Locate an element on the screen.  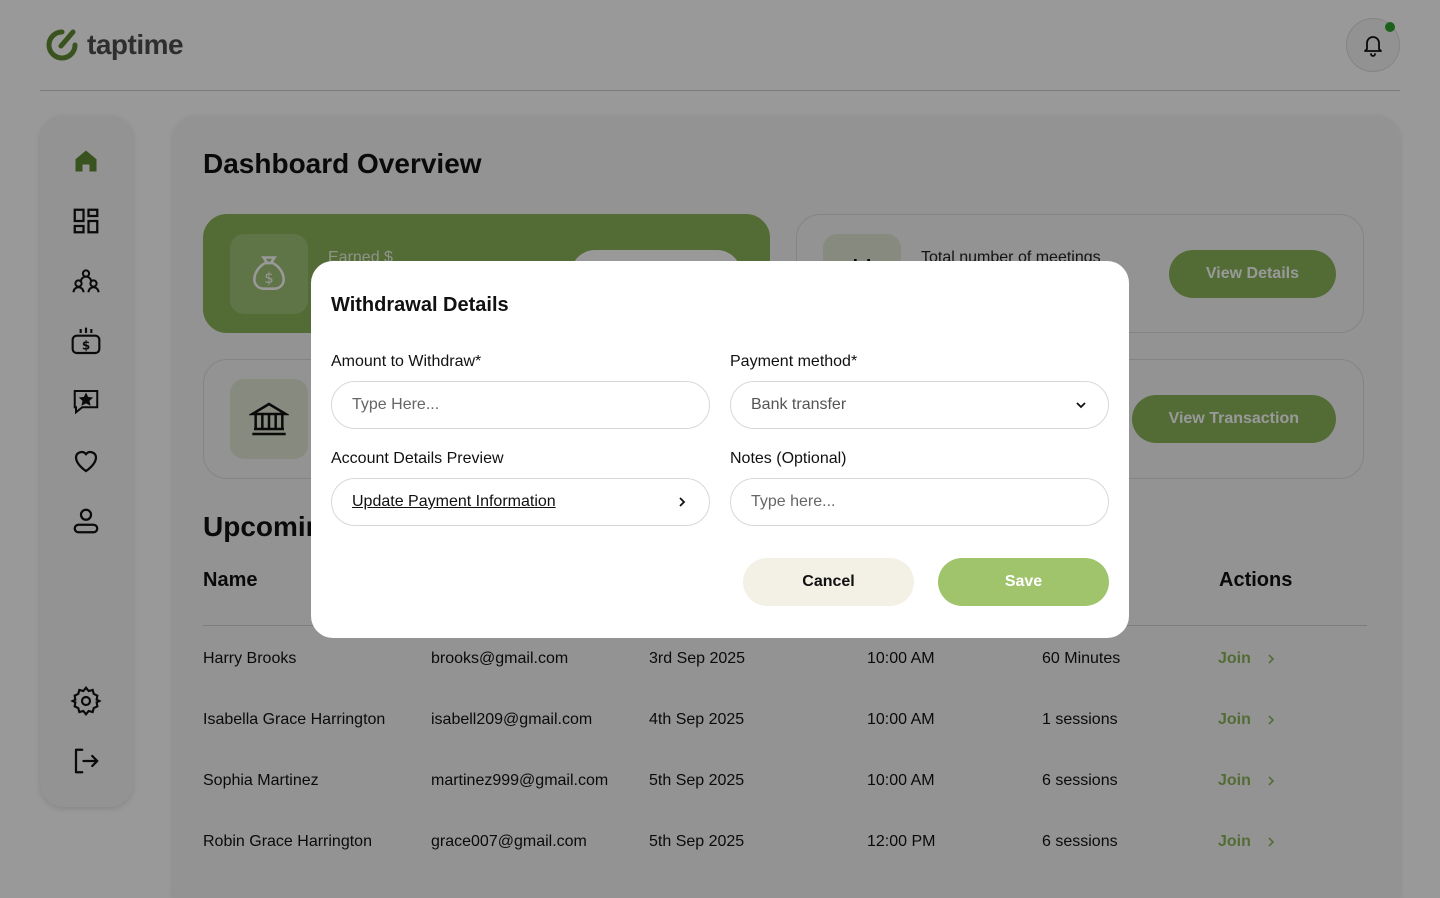
modal-title: Withdrawal Details is located at coordinates (420, 305).